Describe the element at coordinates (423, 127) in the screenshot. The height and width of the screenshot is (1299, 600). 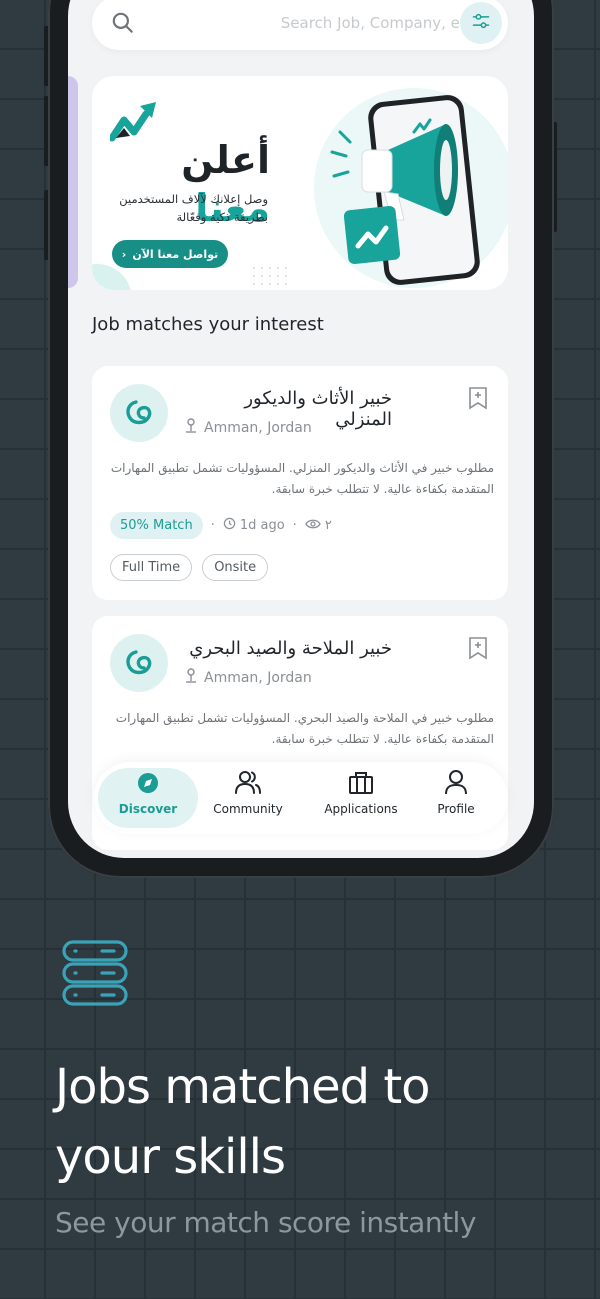
I see `phone-logo-icon` at that location.